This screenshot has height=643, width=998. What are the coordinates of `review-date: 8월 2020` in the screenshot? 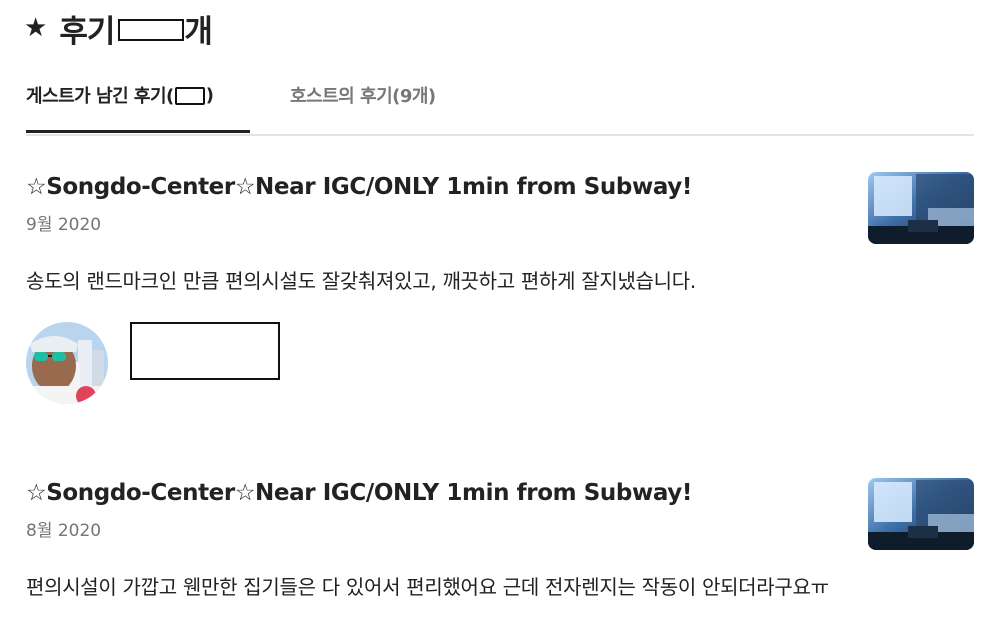 It's located at (64, 531).